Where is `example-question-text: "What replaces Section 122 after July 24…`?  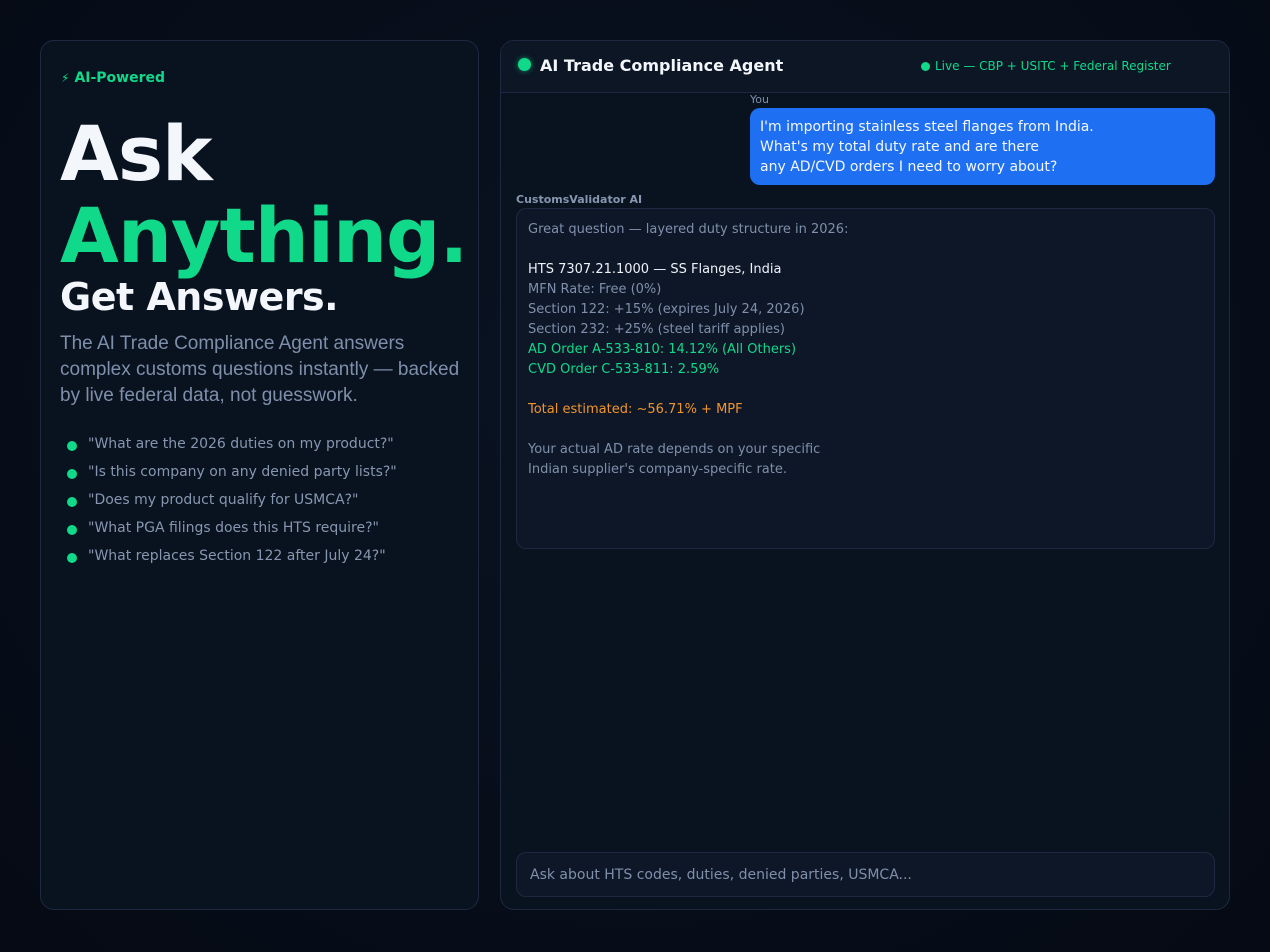
example-question-text: "What replaces Section 122 after July 24… is located at coordinates (237, 556).